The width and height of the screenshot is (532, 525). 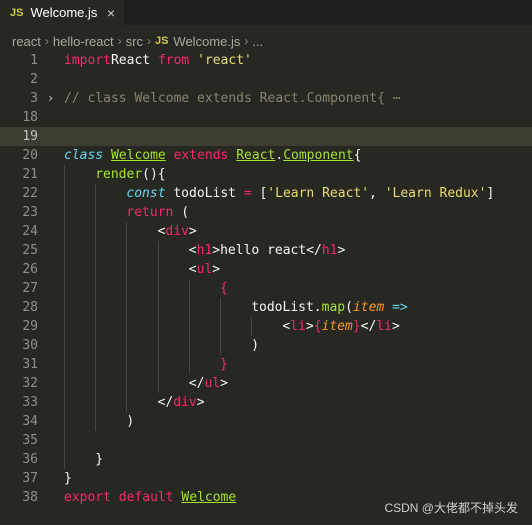 What do you see at coordinates (266, 326) in the screenshot?
I see `code-line: 29 <li>{item}</li>` at bounding box center [266, 326].